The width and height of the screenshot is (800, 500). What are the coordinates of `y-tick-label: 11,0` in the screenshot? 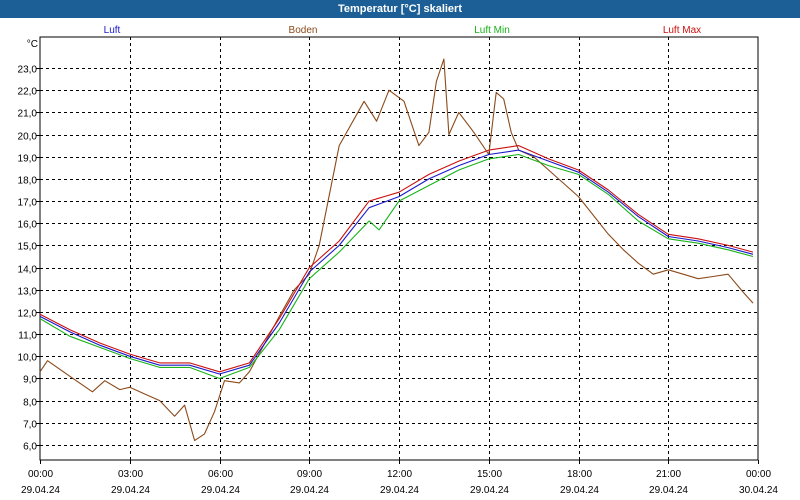 It's located at (27, 336).